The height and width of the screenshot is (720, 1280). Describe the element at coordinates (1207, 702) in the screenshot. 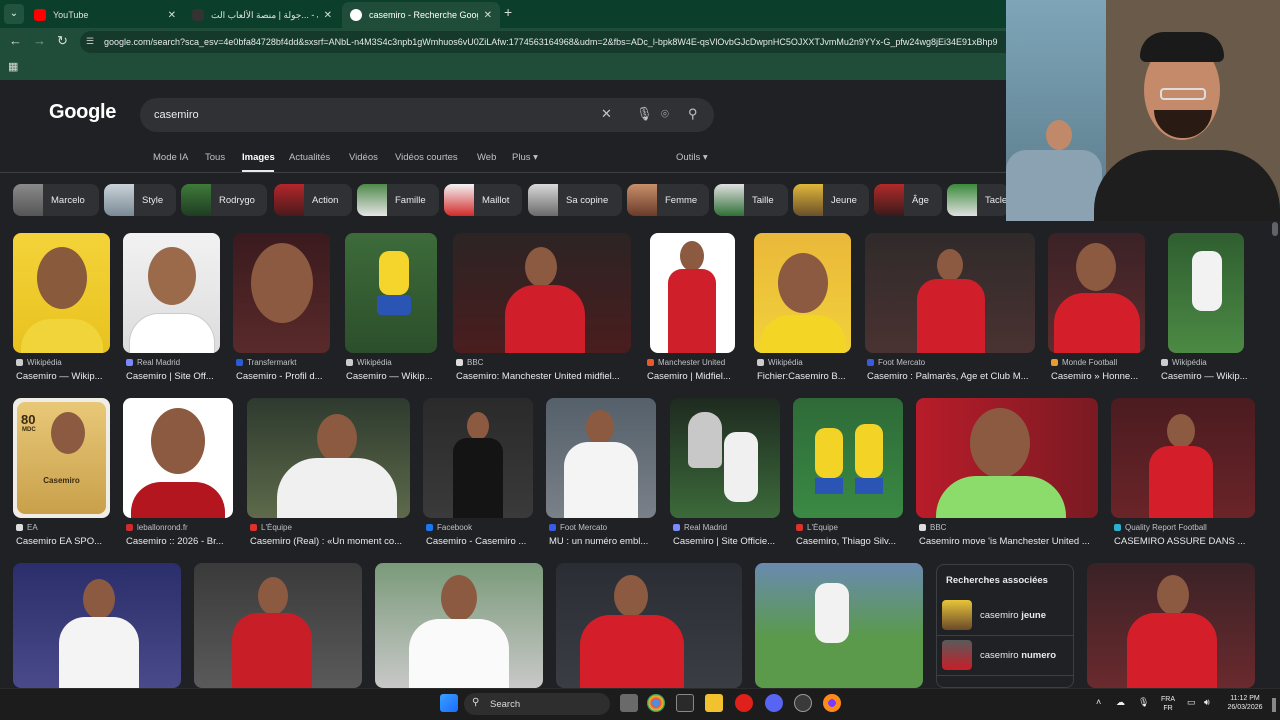

I see `volume-icon: 🔊︎` at that location.